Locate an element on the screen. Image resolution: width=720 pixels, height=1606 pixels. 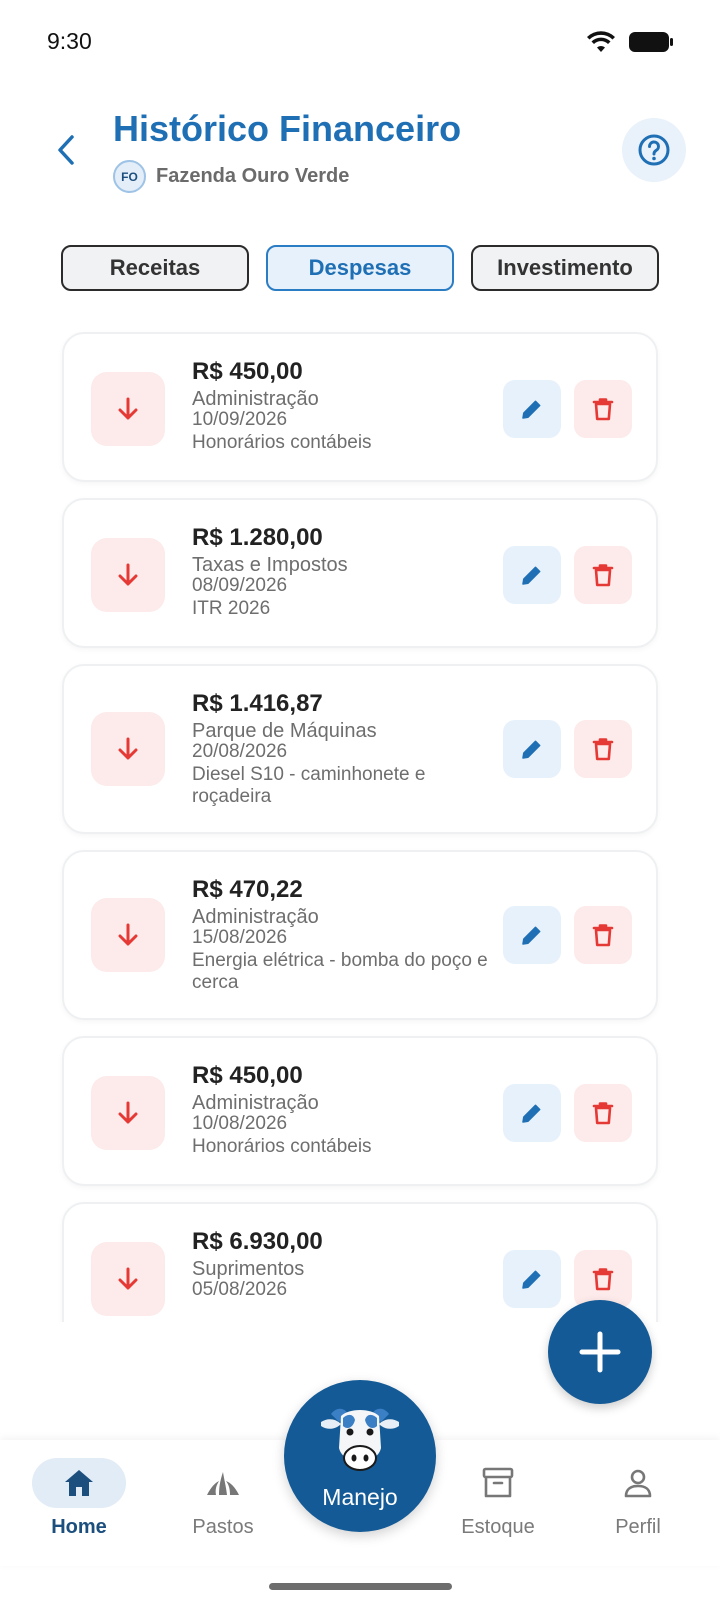
expense-amount: R$ 6.930,00 is located at coordinates (257, 1241).